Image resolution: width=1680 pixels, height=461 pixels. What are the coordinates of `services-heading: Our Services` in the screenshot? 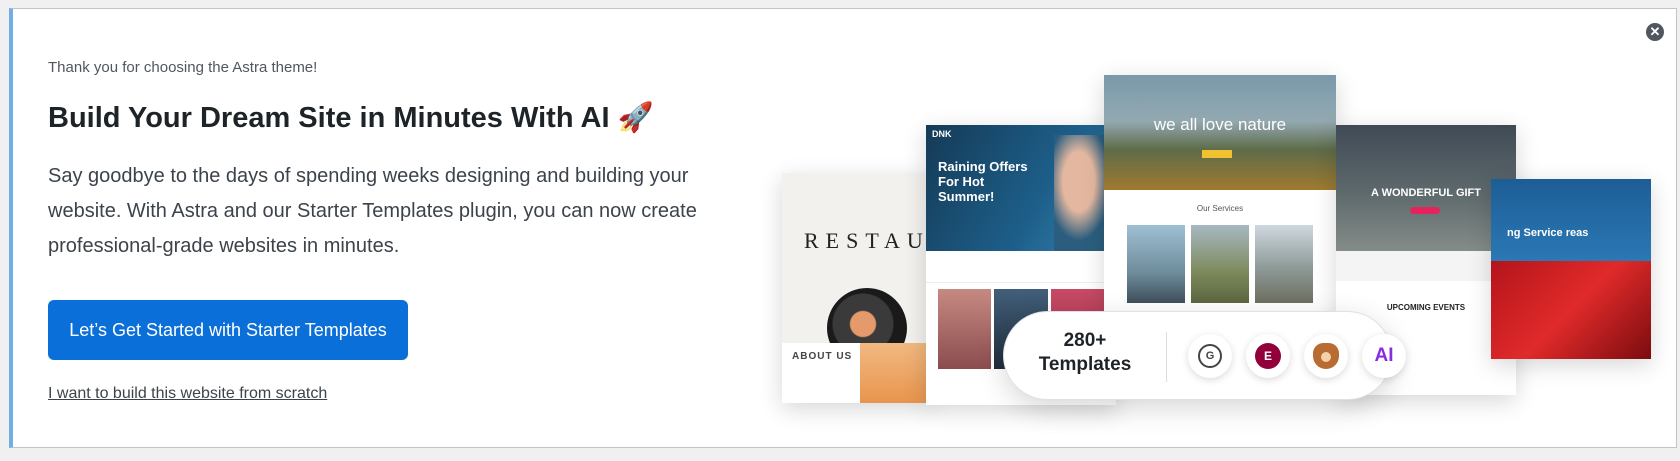 It's located at (1220, 208).